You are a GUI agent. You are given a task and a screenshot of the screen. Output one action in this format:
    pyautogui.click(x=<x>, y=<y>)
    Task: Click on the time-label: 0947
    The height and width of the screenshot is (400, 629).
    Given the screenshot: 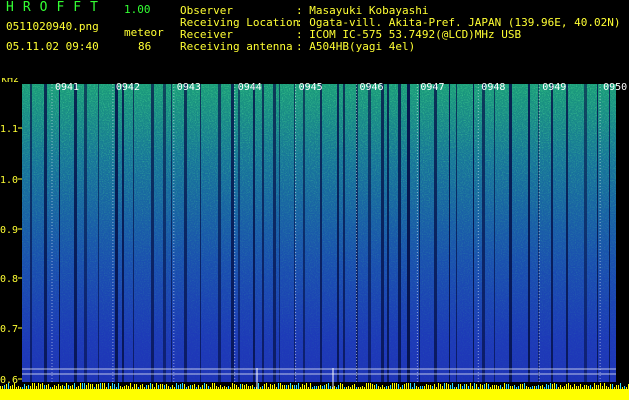 What is the action you would take?
    pyautogui.click(x=432, y=87)
    